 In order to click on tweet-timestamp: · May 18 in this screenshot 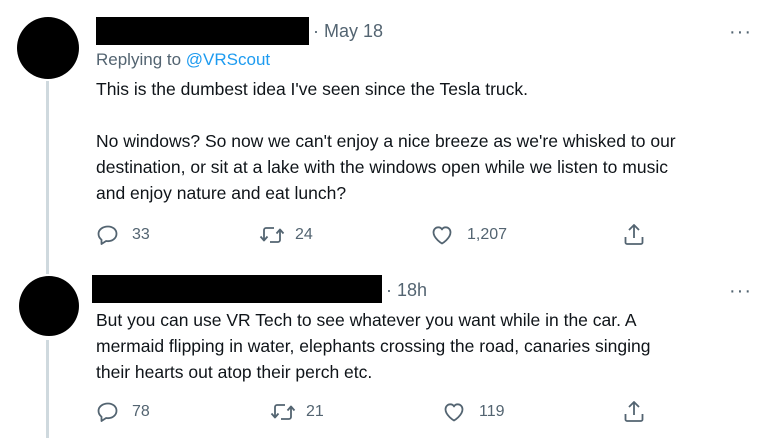, I will do `click(348, 31)`.